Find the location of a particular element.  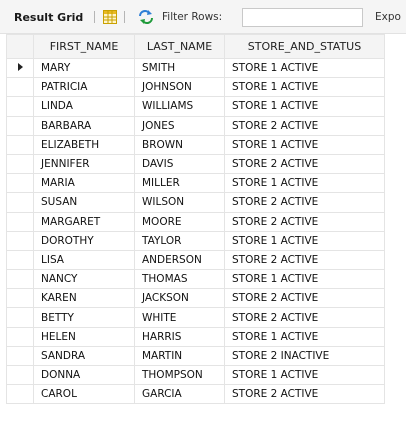

table-row: JENNIFER DAVIS STORE 2 ACTIVE is located at coordinates (195, 164).